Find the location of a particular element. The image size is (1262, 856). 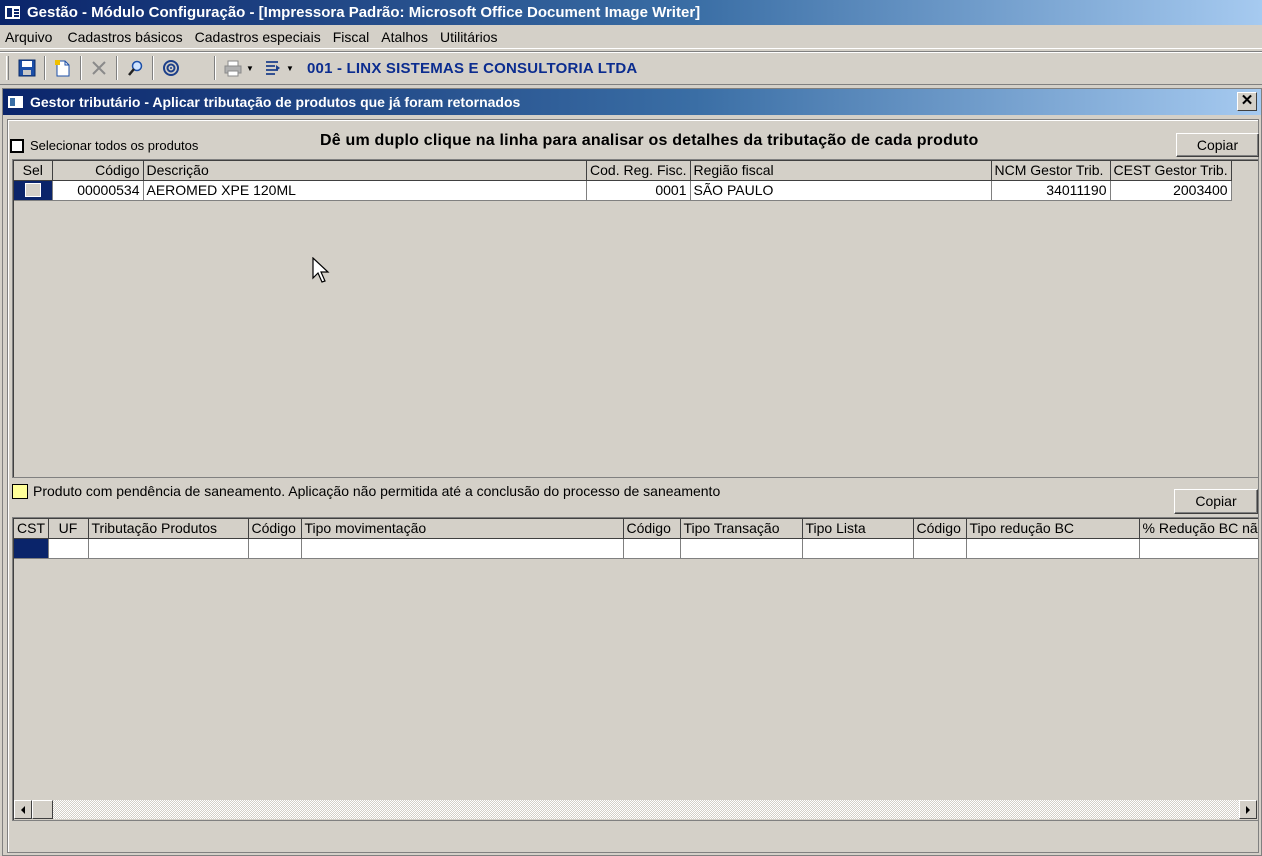

export-button is located at coordinates (273, 68).